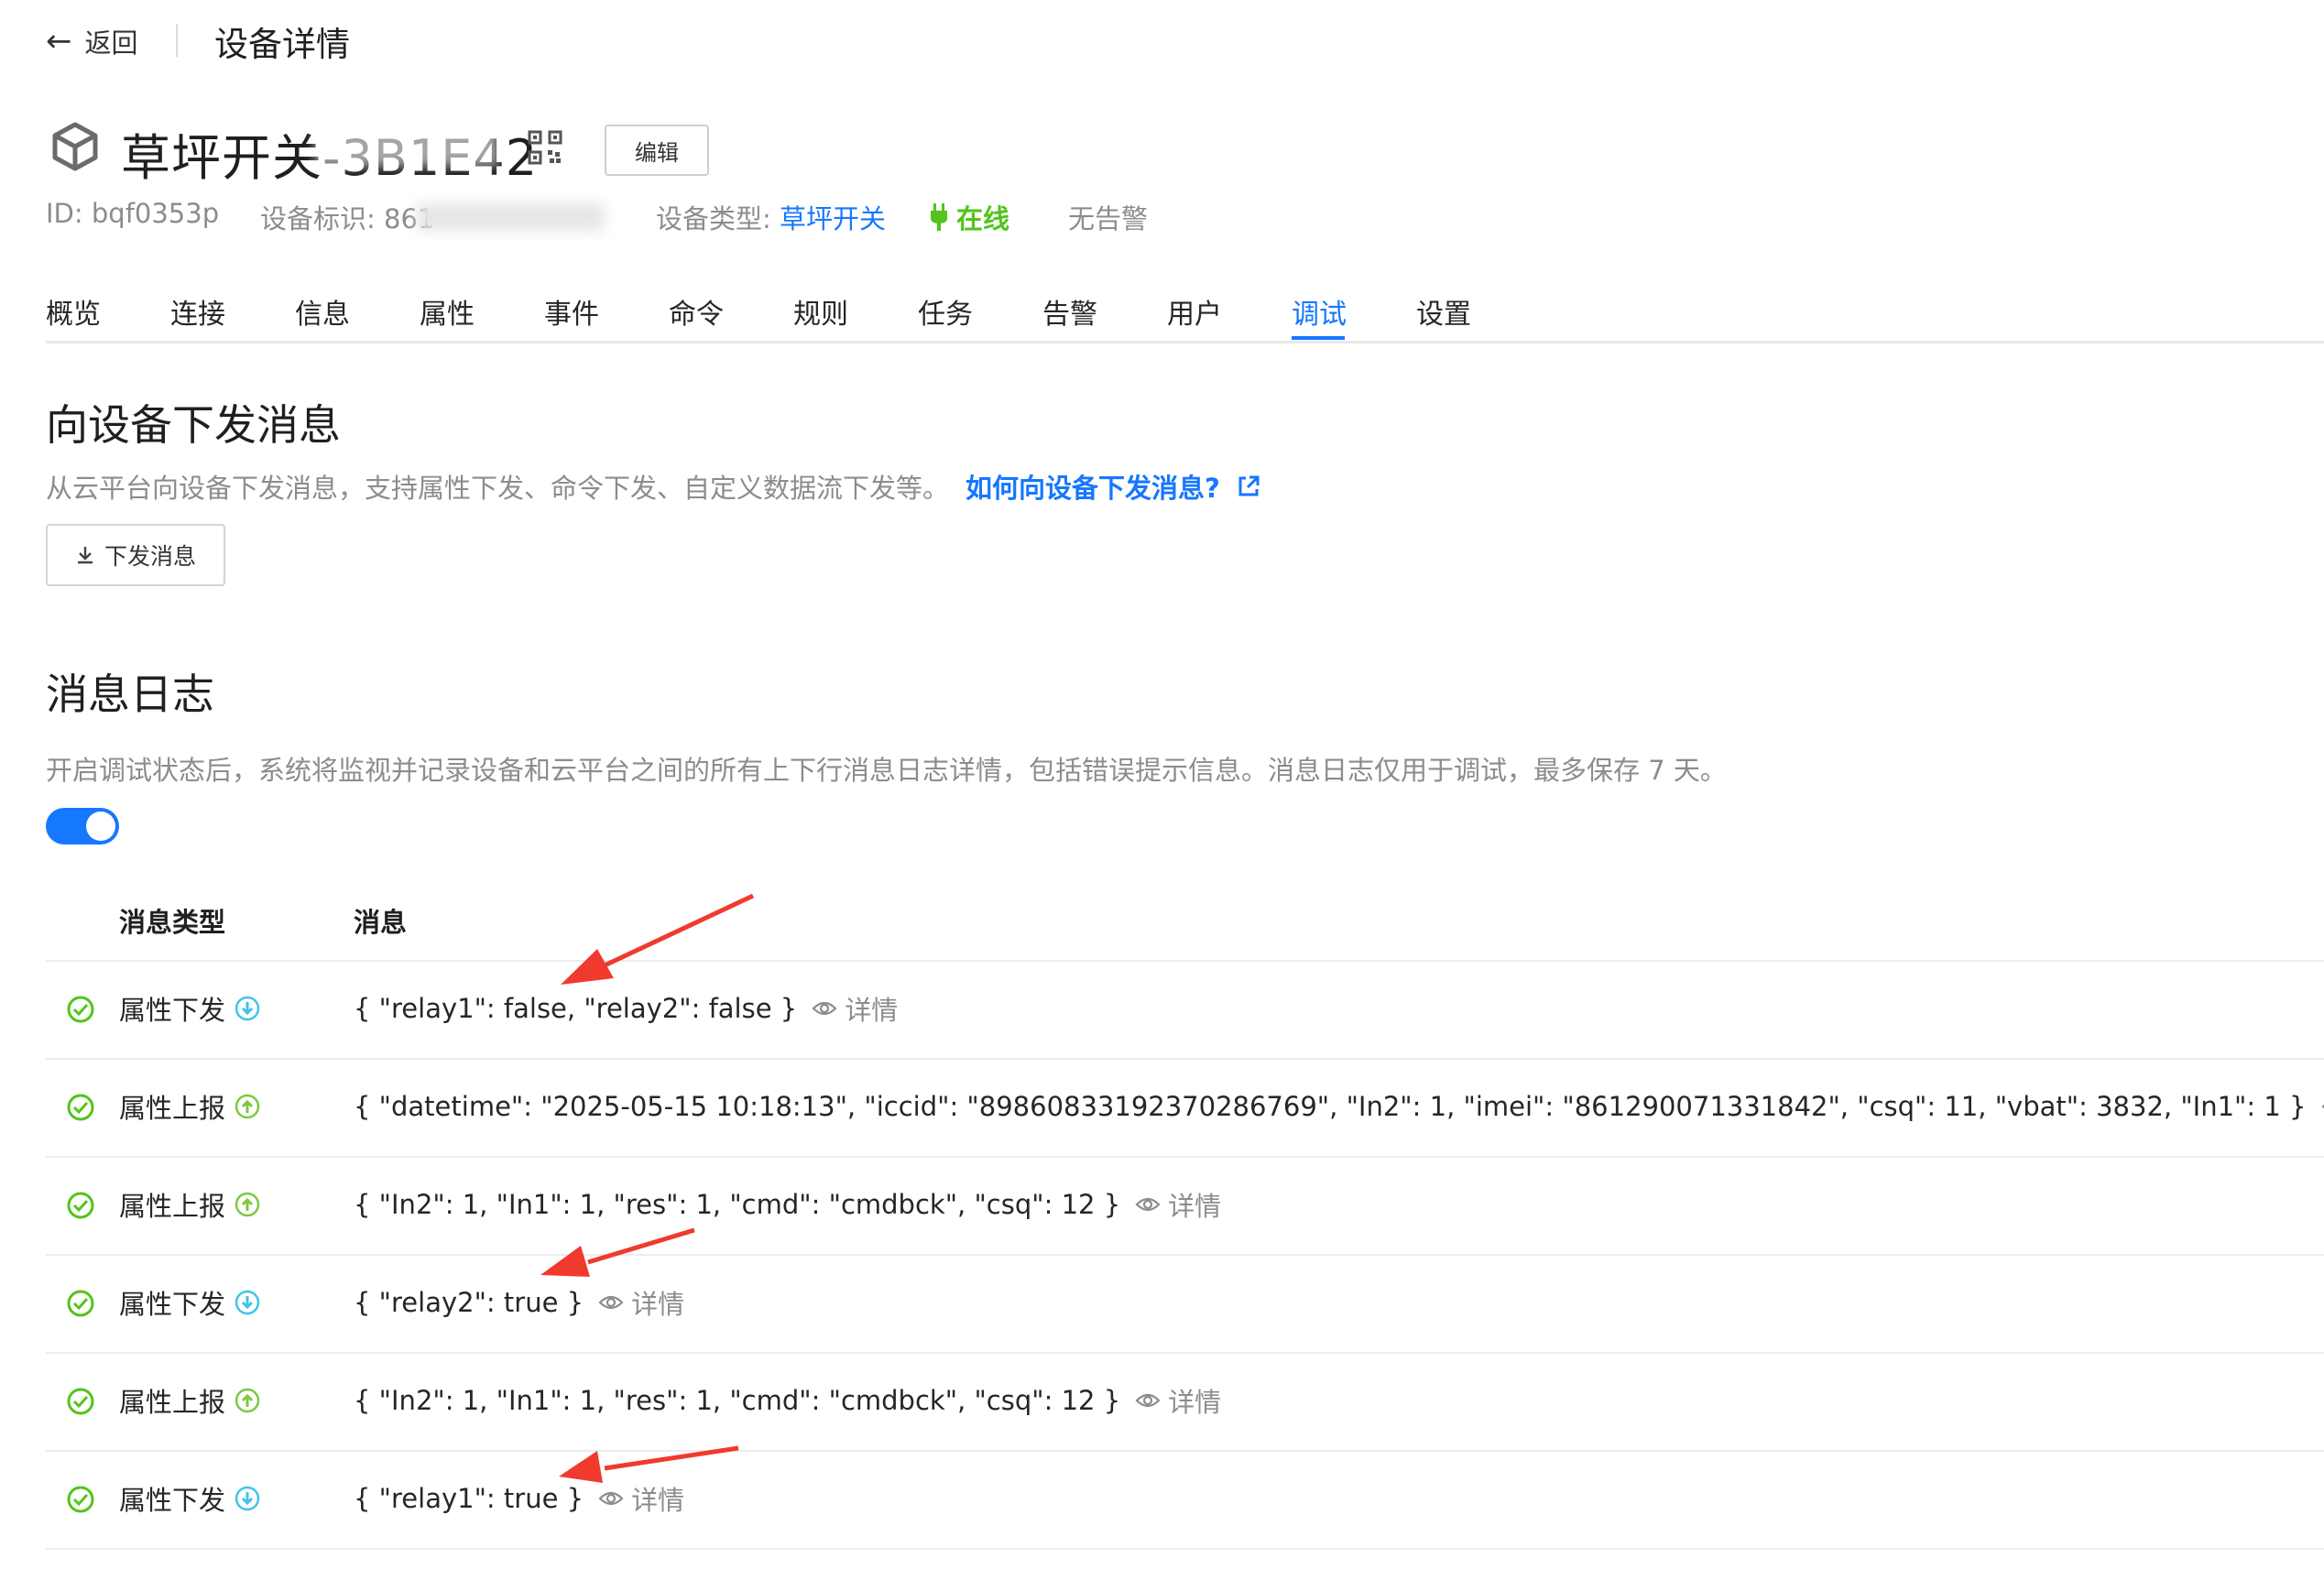 This screenshot has width=2324, height=1580. What do you see at coordinates (1319, 311) in the screenshot?
I see `tab-debug: 调试` at bounding box center [1319, 311].